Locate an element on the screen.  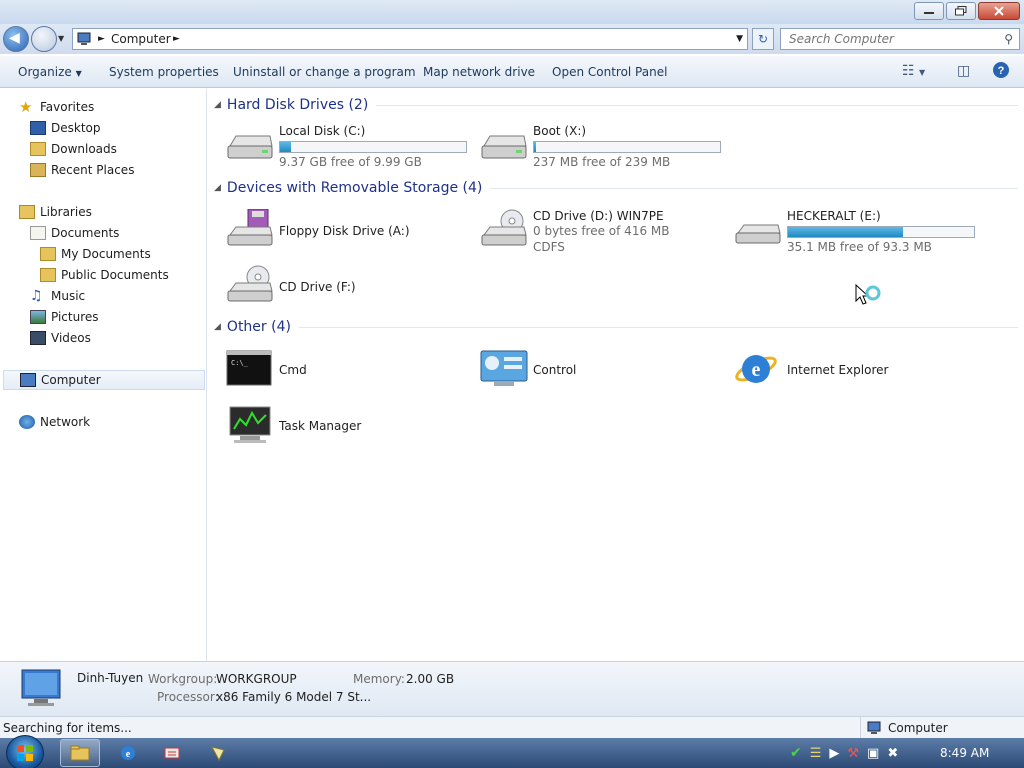
recent-places-icon is located at coordinates (38, 170).